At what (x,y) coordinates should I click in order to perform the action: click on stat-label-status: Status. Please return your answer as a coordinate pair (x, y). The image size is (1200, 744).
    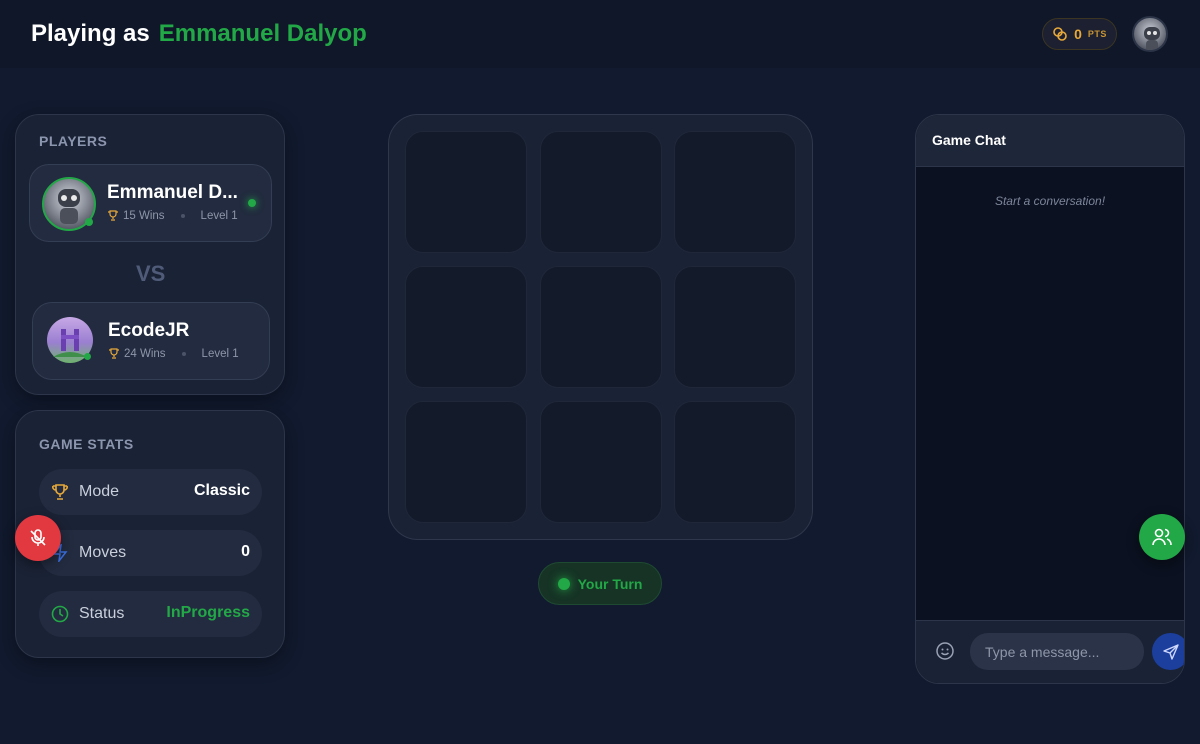
    Looking at the image, I should click on (102, 613).